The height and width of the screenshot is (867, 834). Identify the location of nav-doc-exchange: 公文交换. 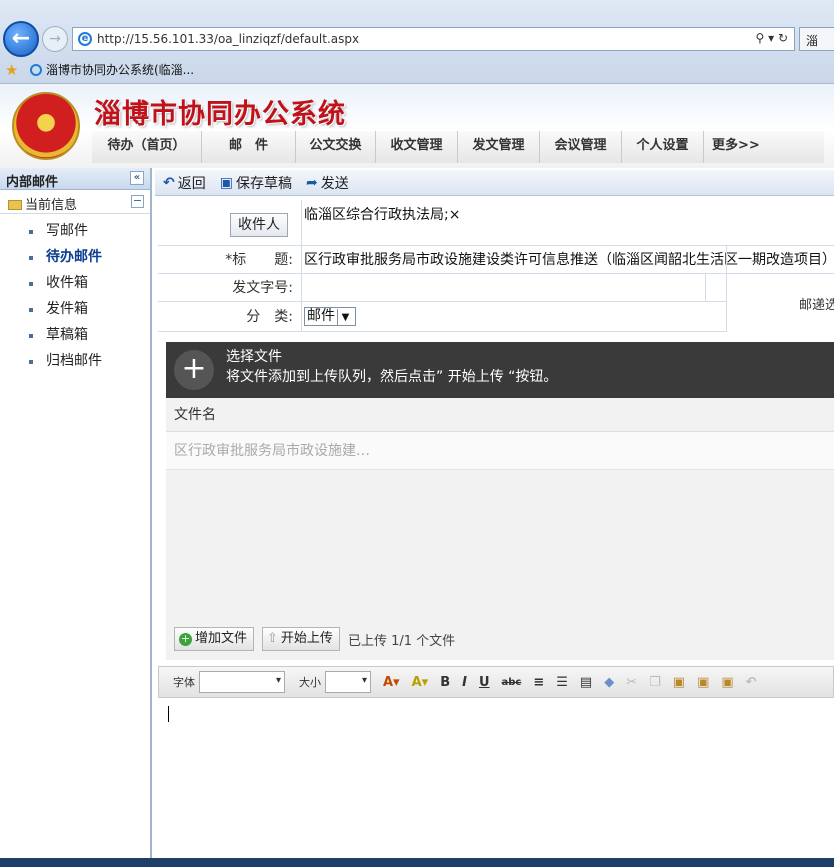
(336, 147).